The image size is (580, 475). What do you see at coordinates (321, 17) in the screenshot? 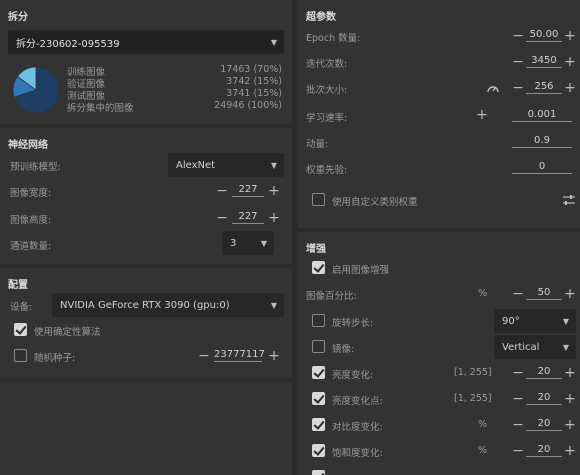
I see `hyperparameters-panel-title: 超参数` at bounding box center [321, 17].